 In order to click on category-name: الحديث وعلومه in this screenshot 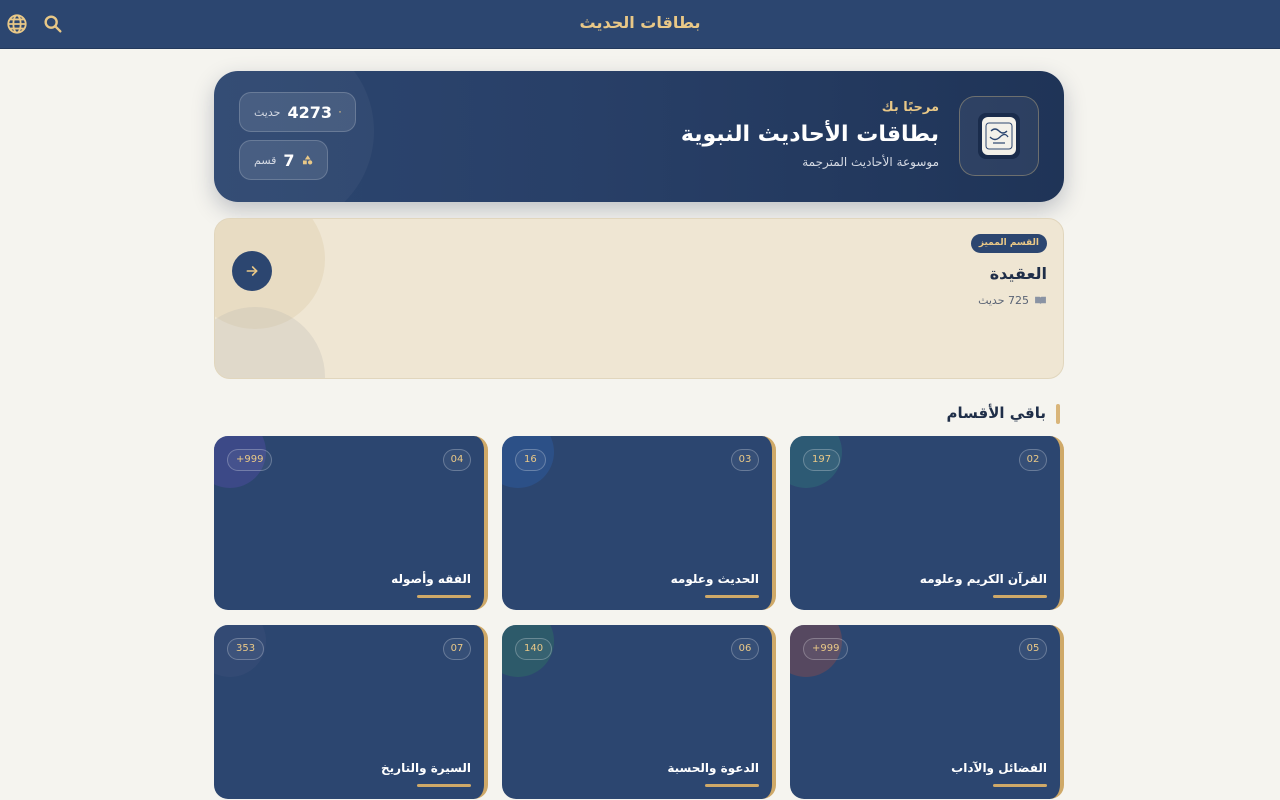, I will do `click(714, 579)`.